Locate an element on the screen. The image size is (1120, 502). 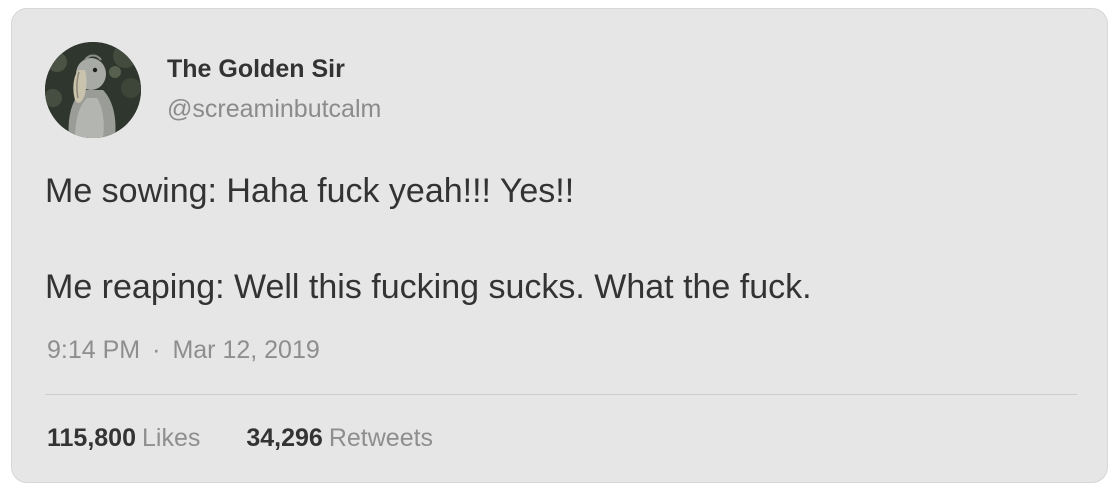
likes-count: 115,800 is located at coordinates (91, 438).